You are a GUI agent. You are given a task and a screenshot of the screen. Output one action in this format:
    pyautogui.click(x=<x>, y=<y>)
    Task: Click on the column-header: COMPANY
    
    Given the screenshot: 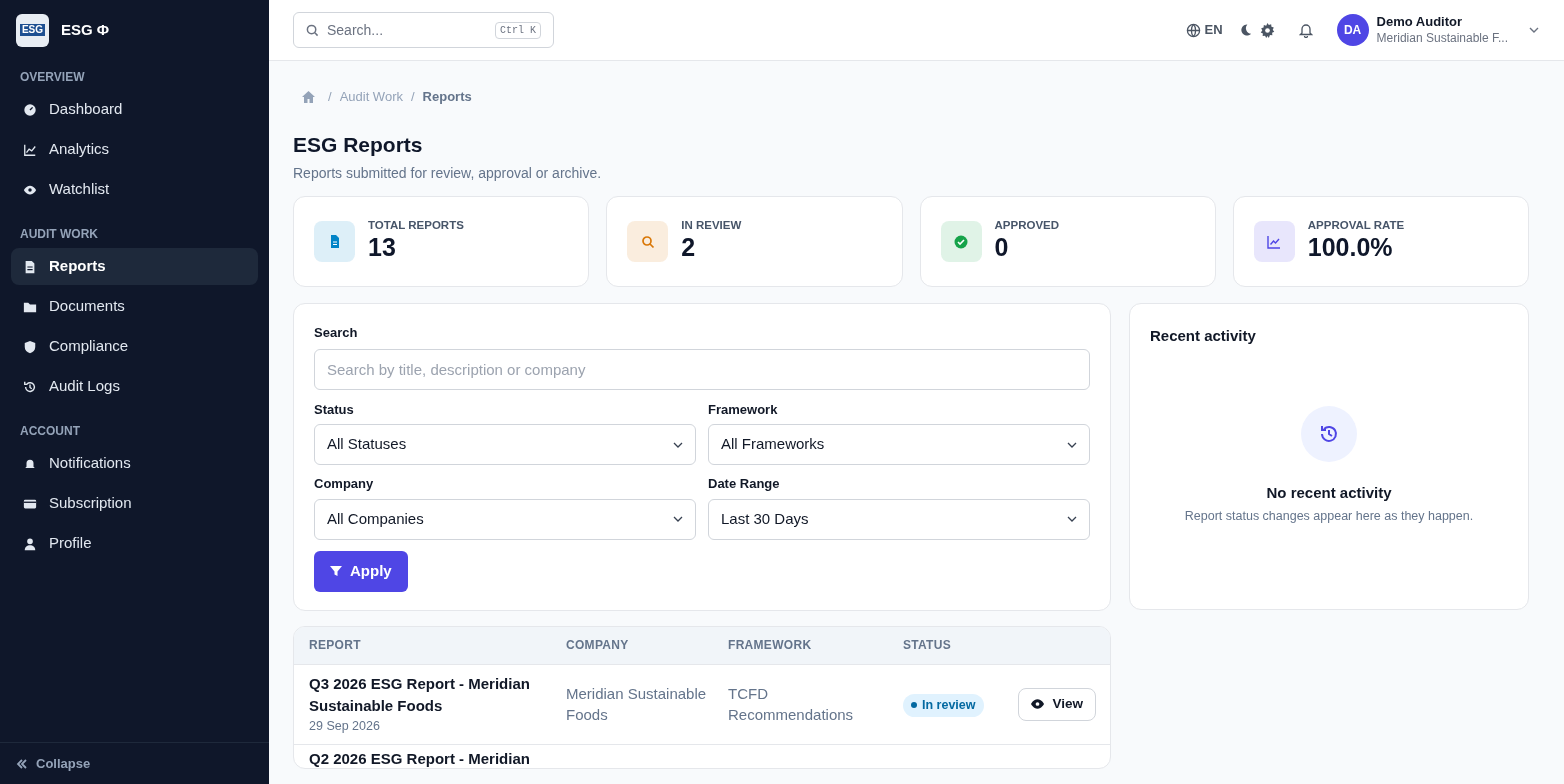 What is the action you would take?
    pyautogui.click(x=597, y=645)
    